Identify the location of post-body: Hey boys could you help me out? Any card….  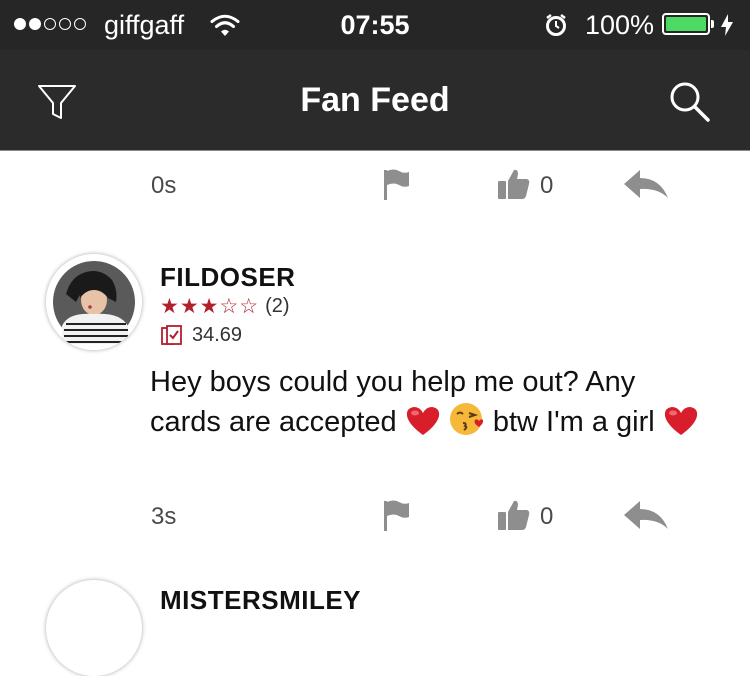
(430, 402).